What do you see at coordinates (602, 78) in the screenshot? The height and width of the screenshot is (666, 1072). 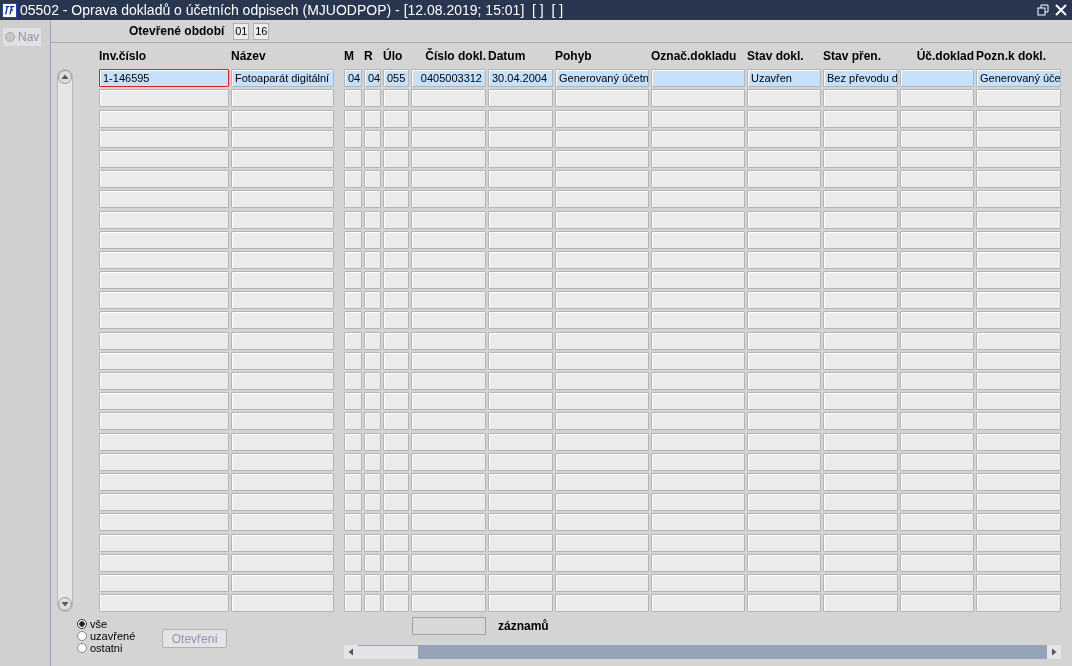 I see `table-cell: Generovaný účetn` at bounding box center [602, 78].